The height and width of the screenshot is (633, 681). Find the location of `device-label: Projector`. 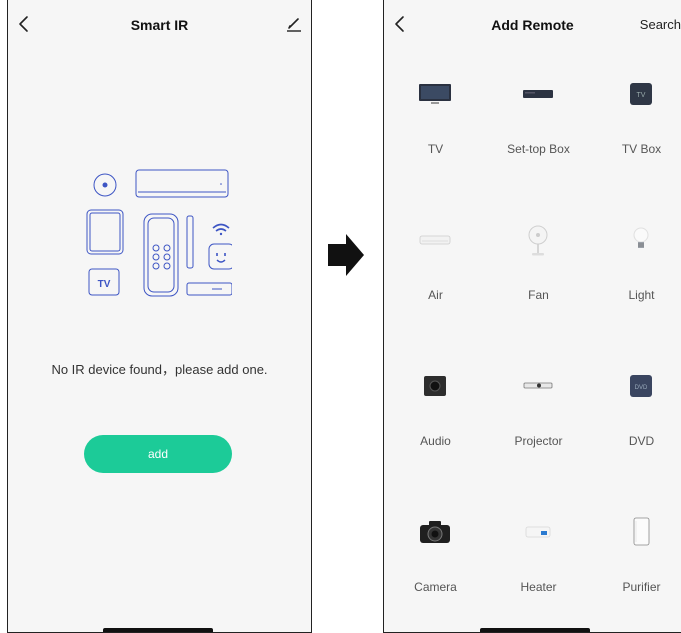

device-label: Projector is located at coordinates (538, 441).